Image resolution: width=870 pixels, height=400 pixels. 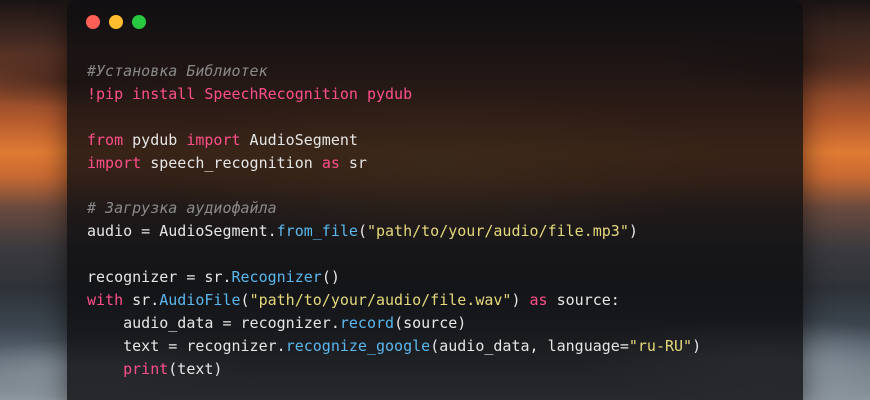 I want to click on code-token: "ru-RU", so click(x=660, y=345).